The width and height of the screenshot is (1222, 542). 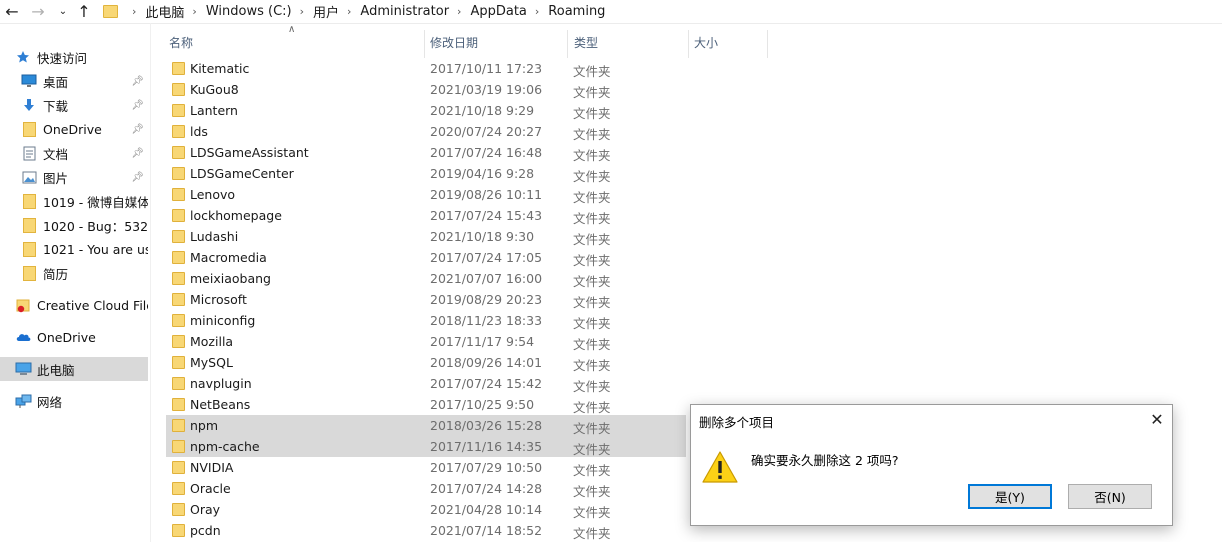 What do you see at coordinates (84, 225) in the screenshot?
I see `sidebar-item-folder-1020: 1020 - Bug：5324` at bounding box center [84, 225].